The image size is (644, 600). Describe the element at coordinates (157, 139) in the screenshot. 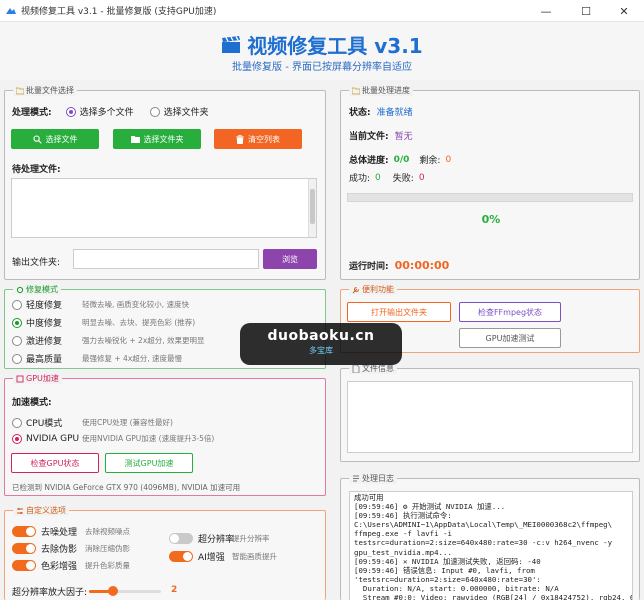

I see `select-folder-button: 选择文件夹` at that location.